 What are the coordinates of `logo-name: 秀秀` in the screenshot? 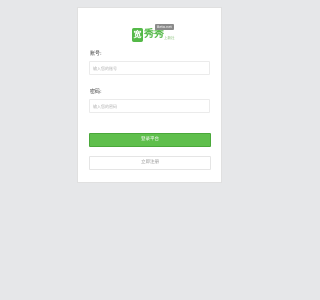 It's located at (154, 34).